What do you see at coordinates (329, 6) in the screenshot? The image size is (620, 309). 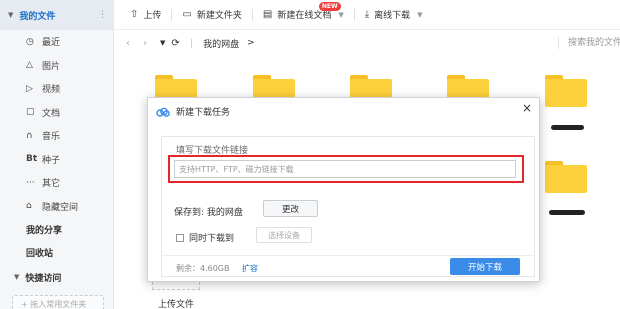 I see `new-badge: NEW` at bounding box center [329, 6].